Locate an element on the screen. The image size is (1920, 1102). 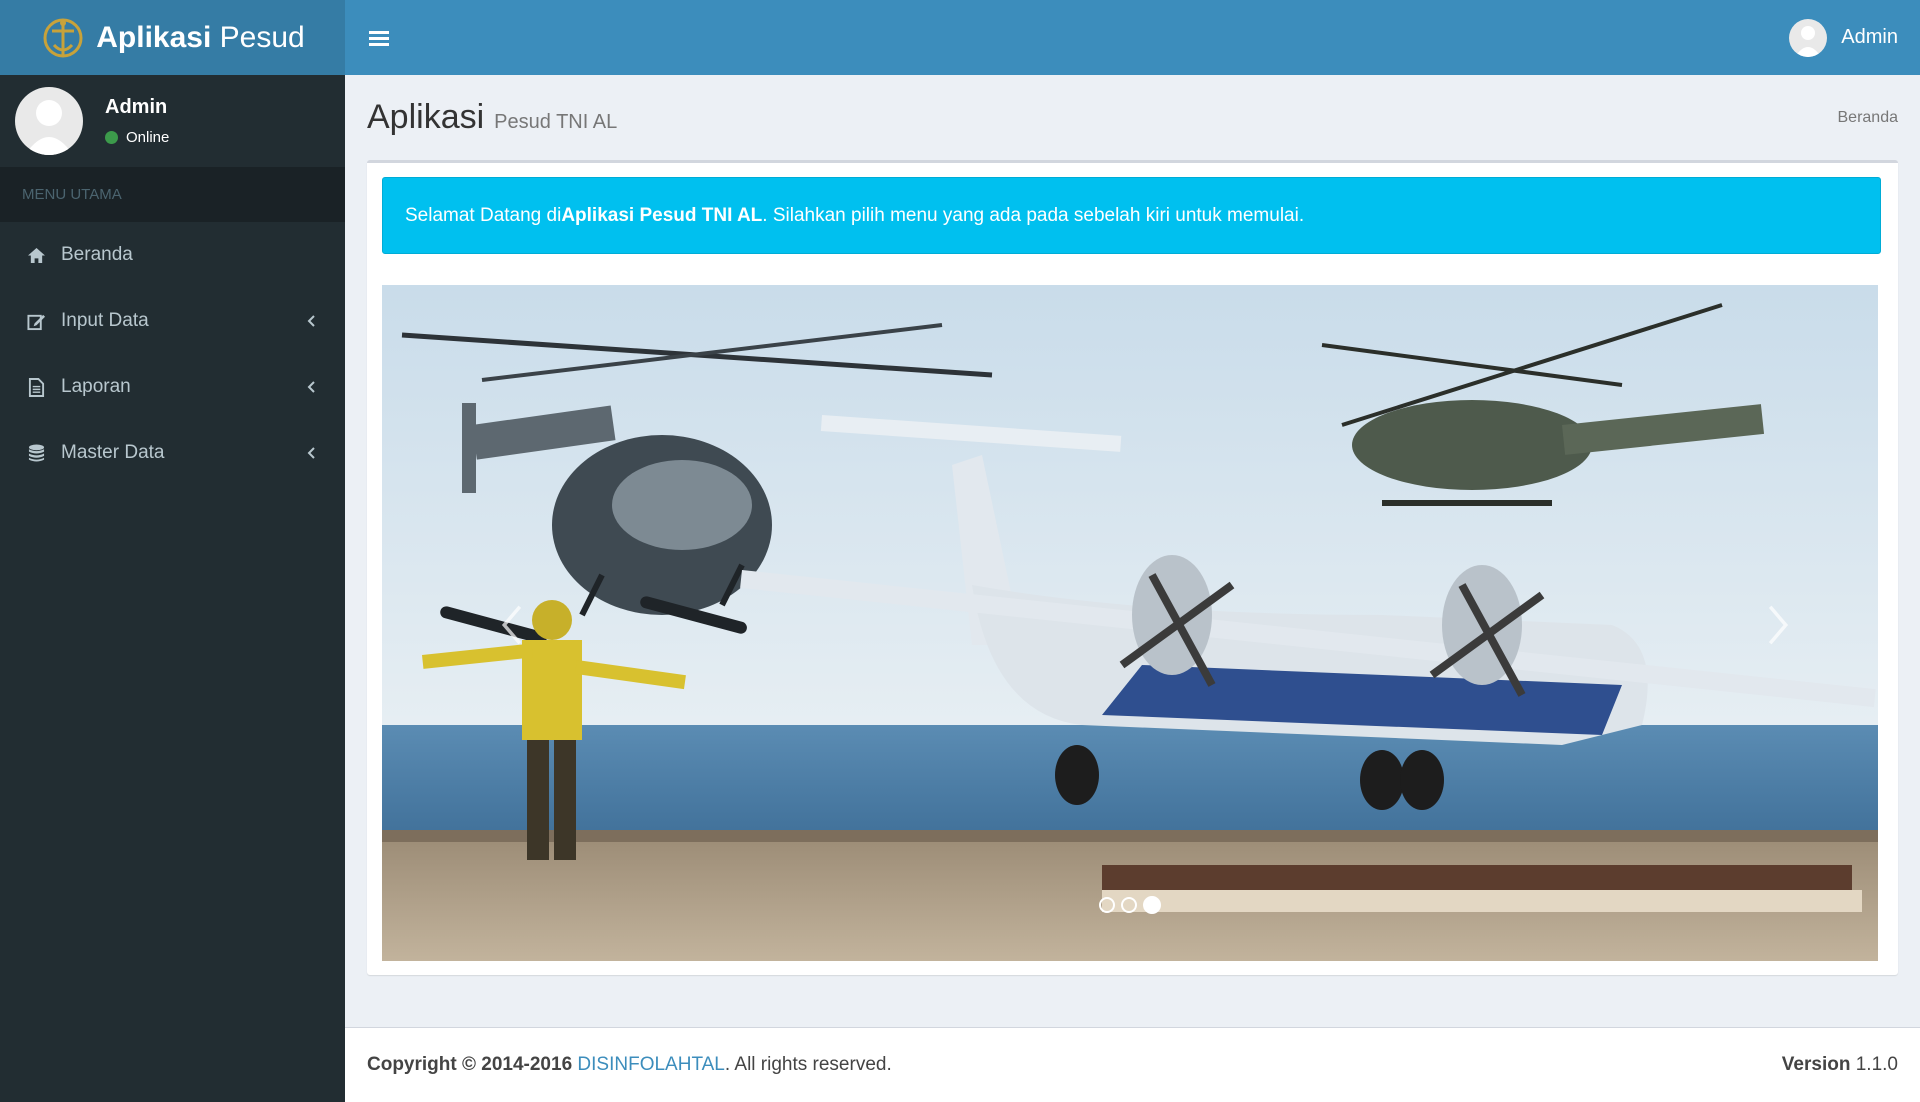
status-indicator: Online is located at coordinates (137, 137).